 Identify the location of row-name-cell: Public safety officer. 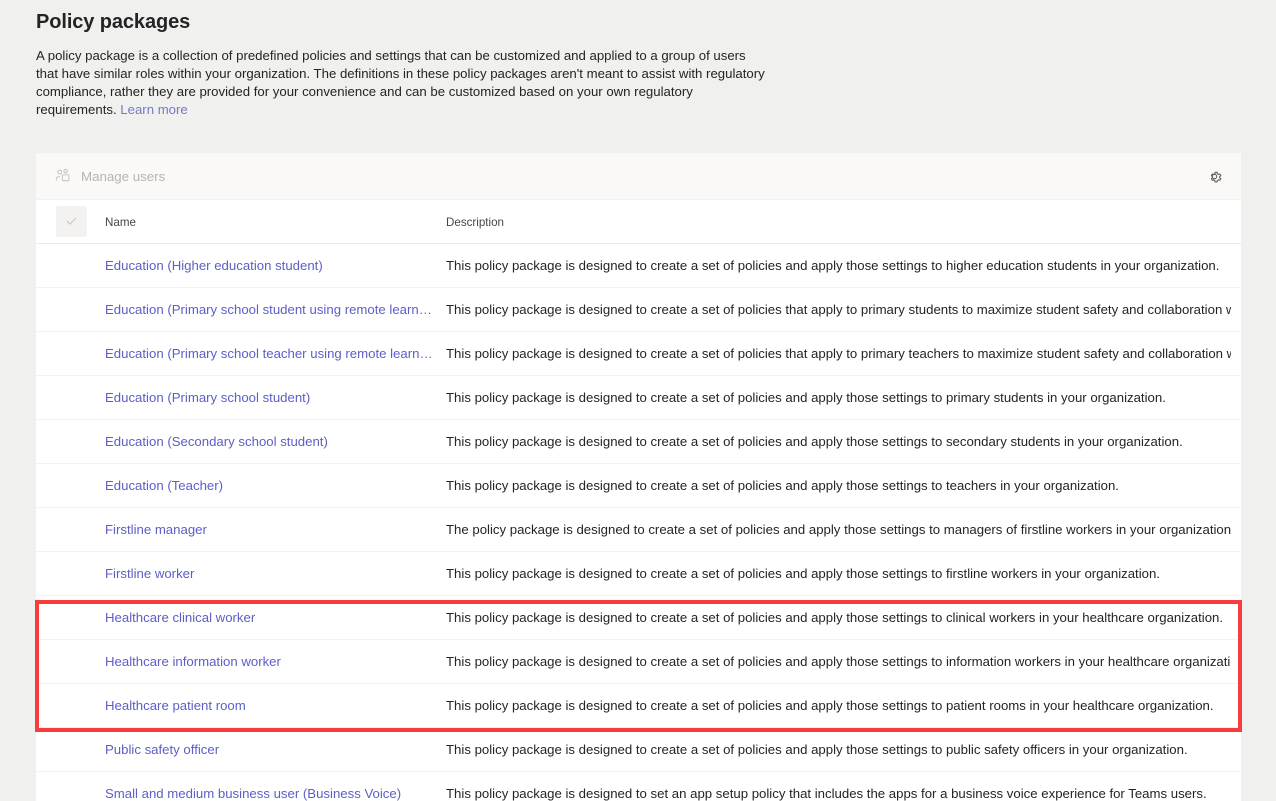
(275, 749).